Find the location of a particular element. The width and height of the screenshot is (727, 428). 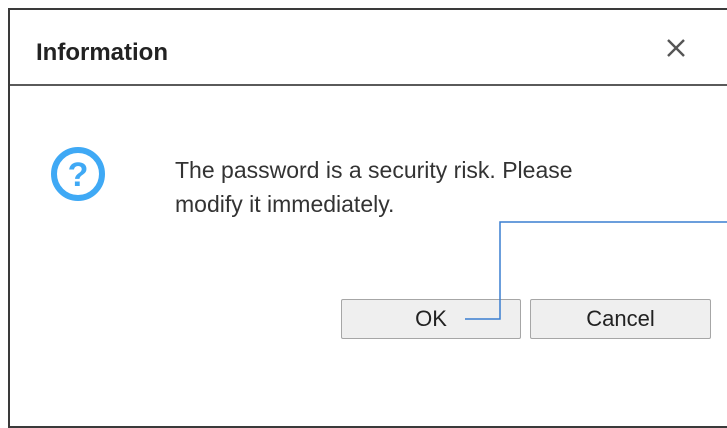

message-line-2: modify it immediately. is located at coordinates (285, 204).